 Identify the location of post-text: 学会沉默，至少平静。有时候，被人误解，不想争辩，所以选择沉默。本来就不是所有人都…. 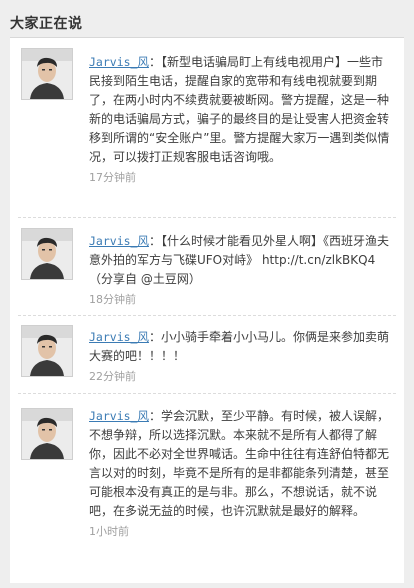
(239, 463).